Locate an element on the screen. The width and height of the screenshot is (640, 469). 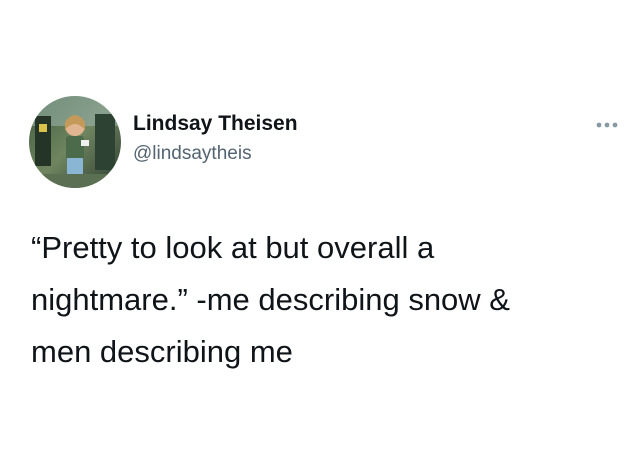
tweet-text-line: “Pretty to look at but overall a is located at coordinates (233, 247).